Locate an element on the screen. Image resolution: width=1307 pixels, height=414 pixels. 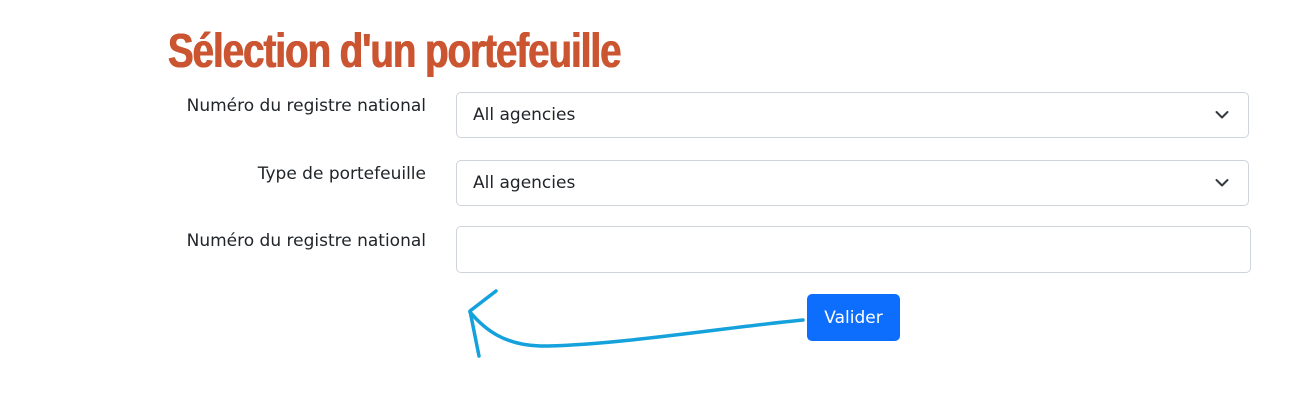
portfolio-type-label: Type de portefeuille is located at coordinates (341, 174).